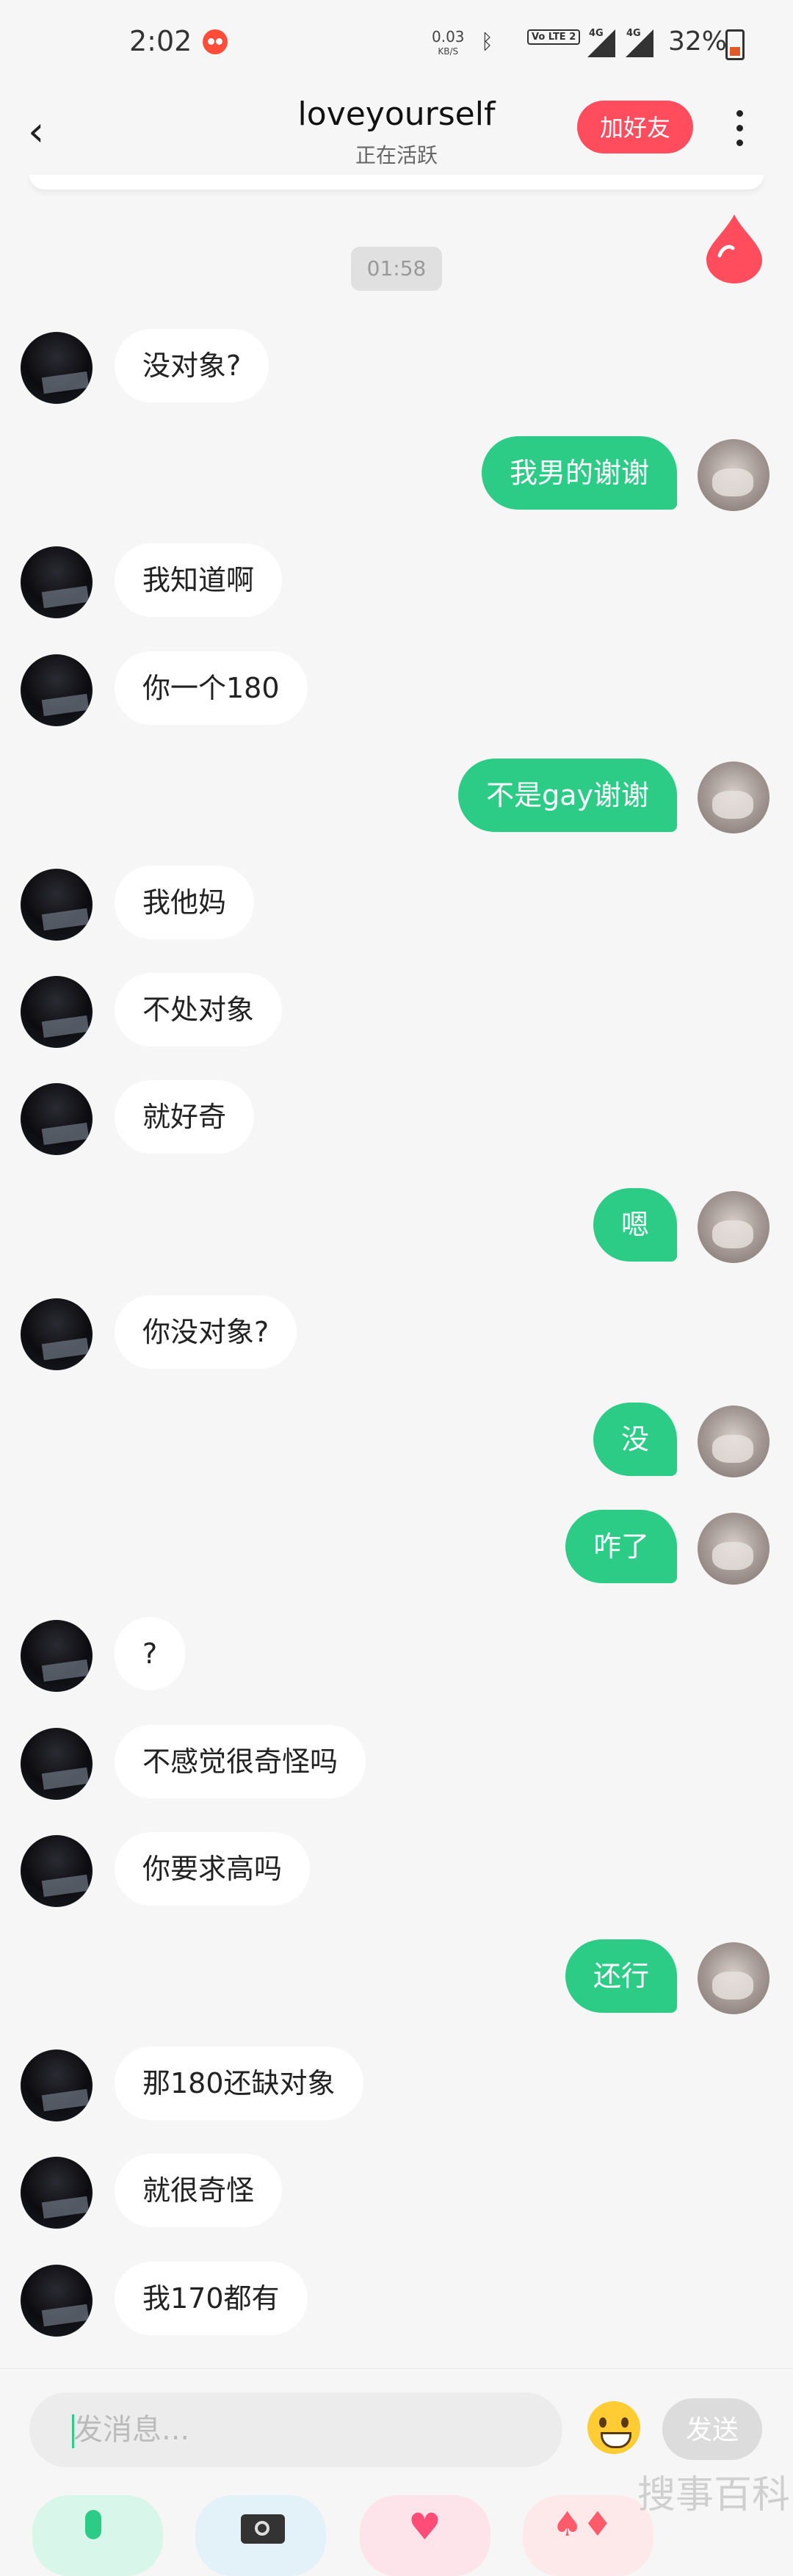  What do you see at coordinates (73, 2431) in the screenshot?
I see `text-caret` at bounding box center [73, 2431].